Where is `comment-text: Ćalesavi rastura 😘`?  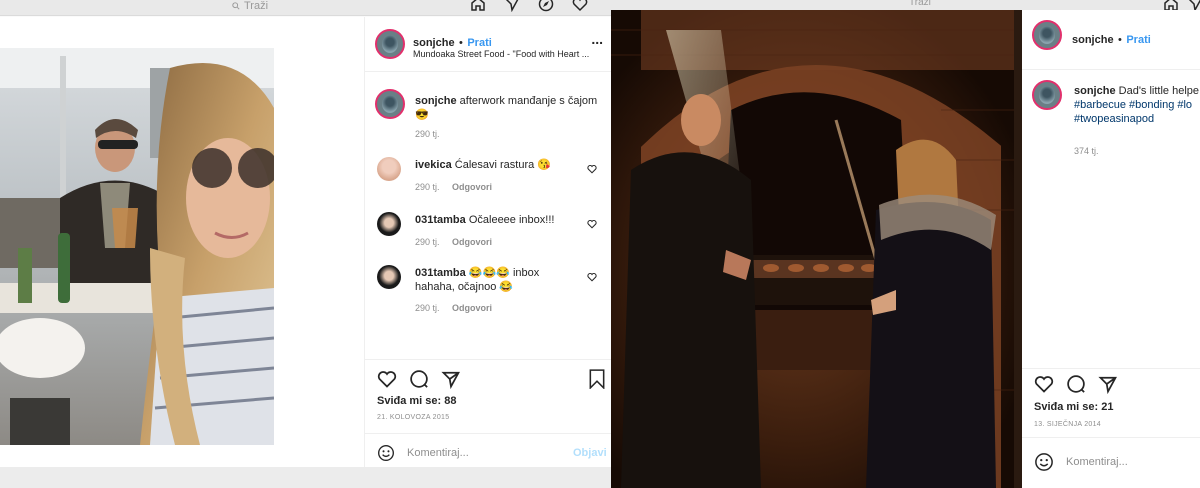 comment-text: Ćalesavi rastura 😘 is located at coordinates (502, 165).